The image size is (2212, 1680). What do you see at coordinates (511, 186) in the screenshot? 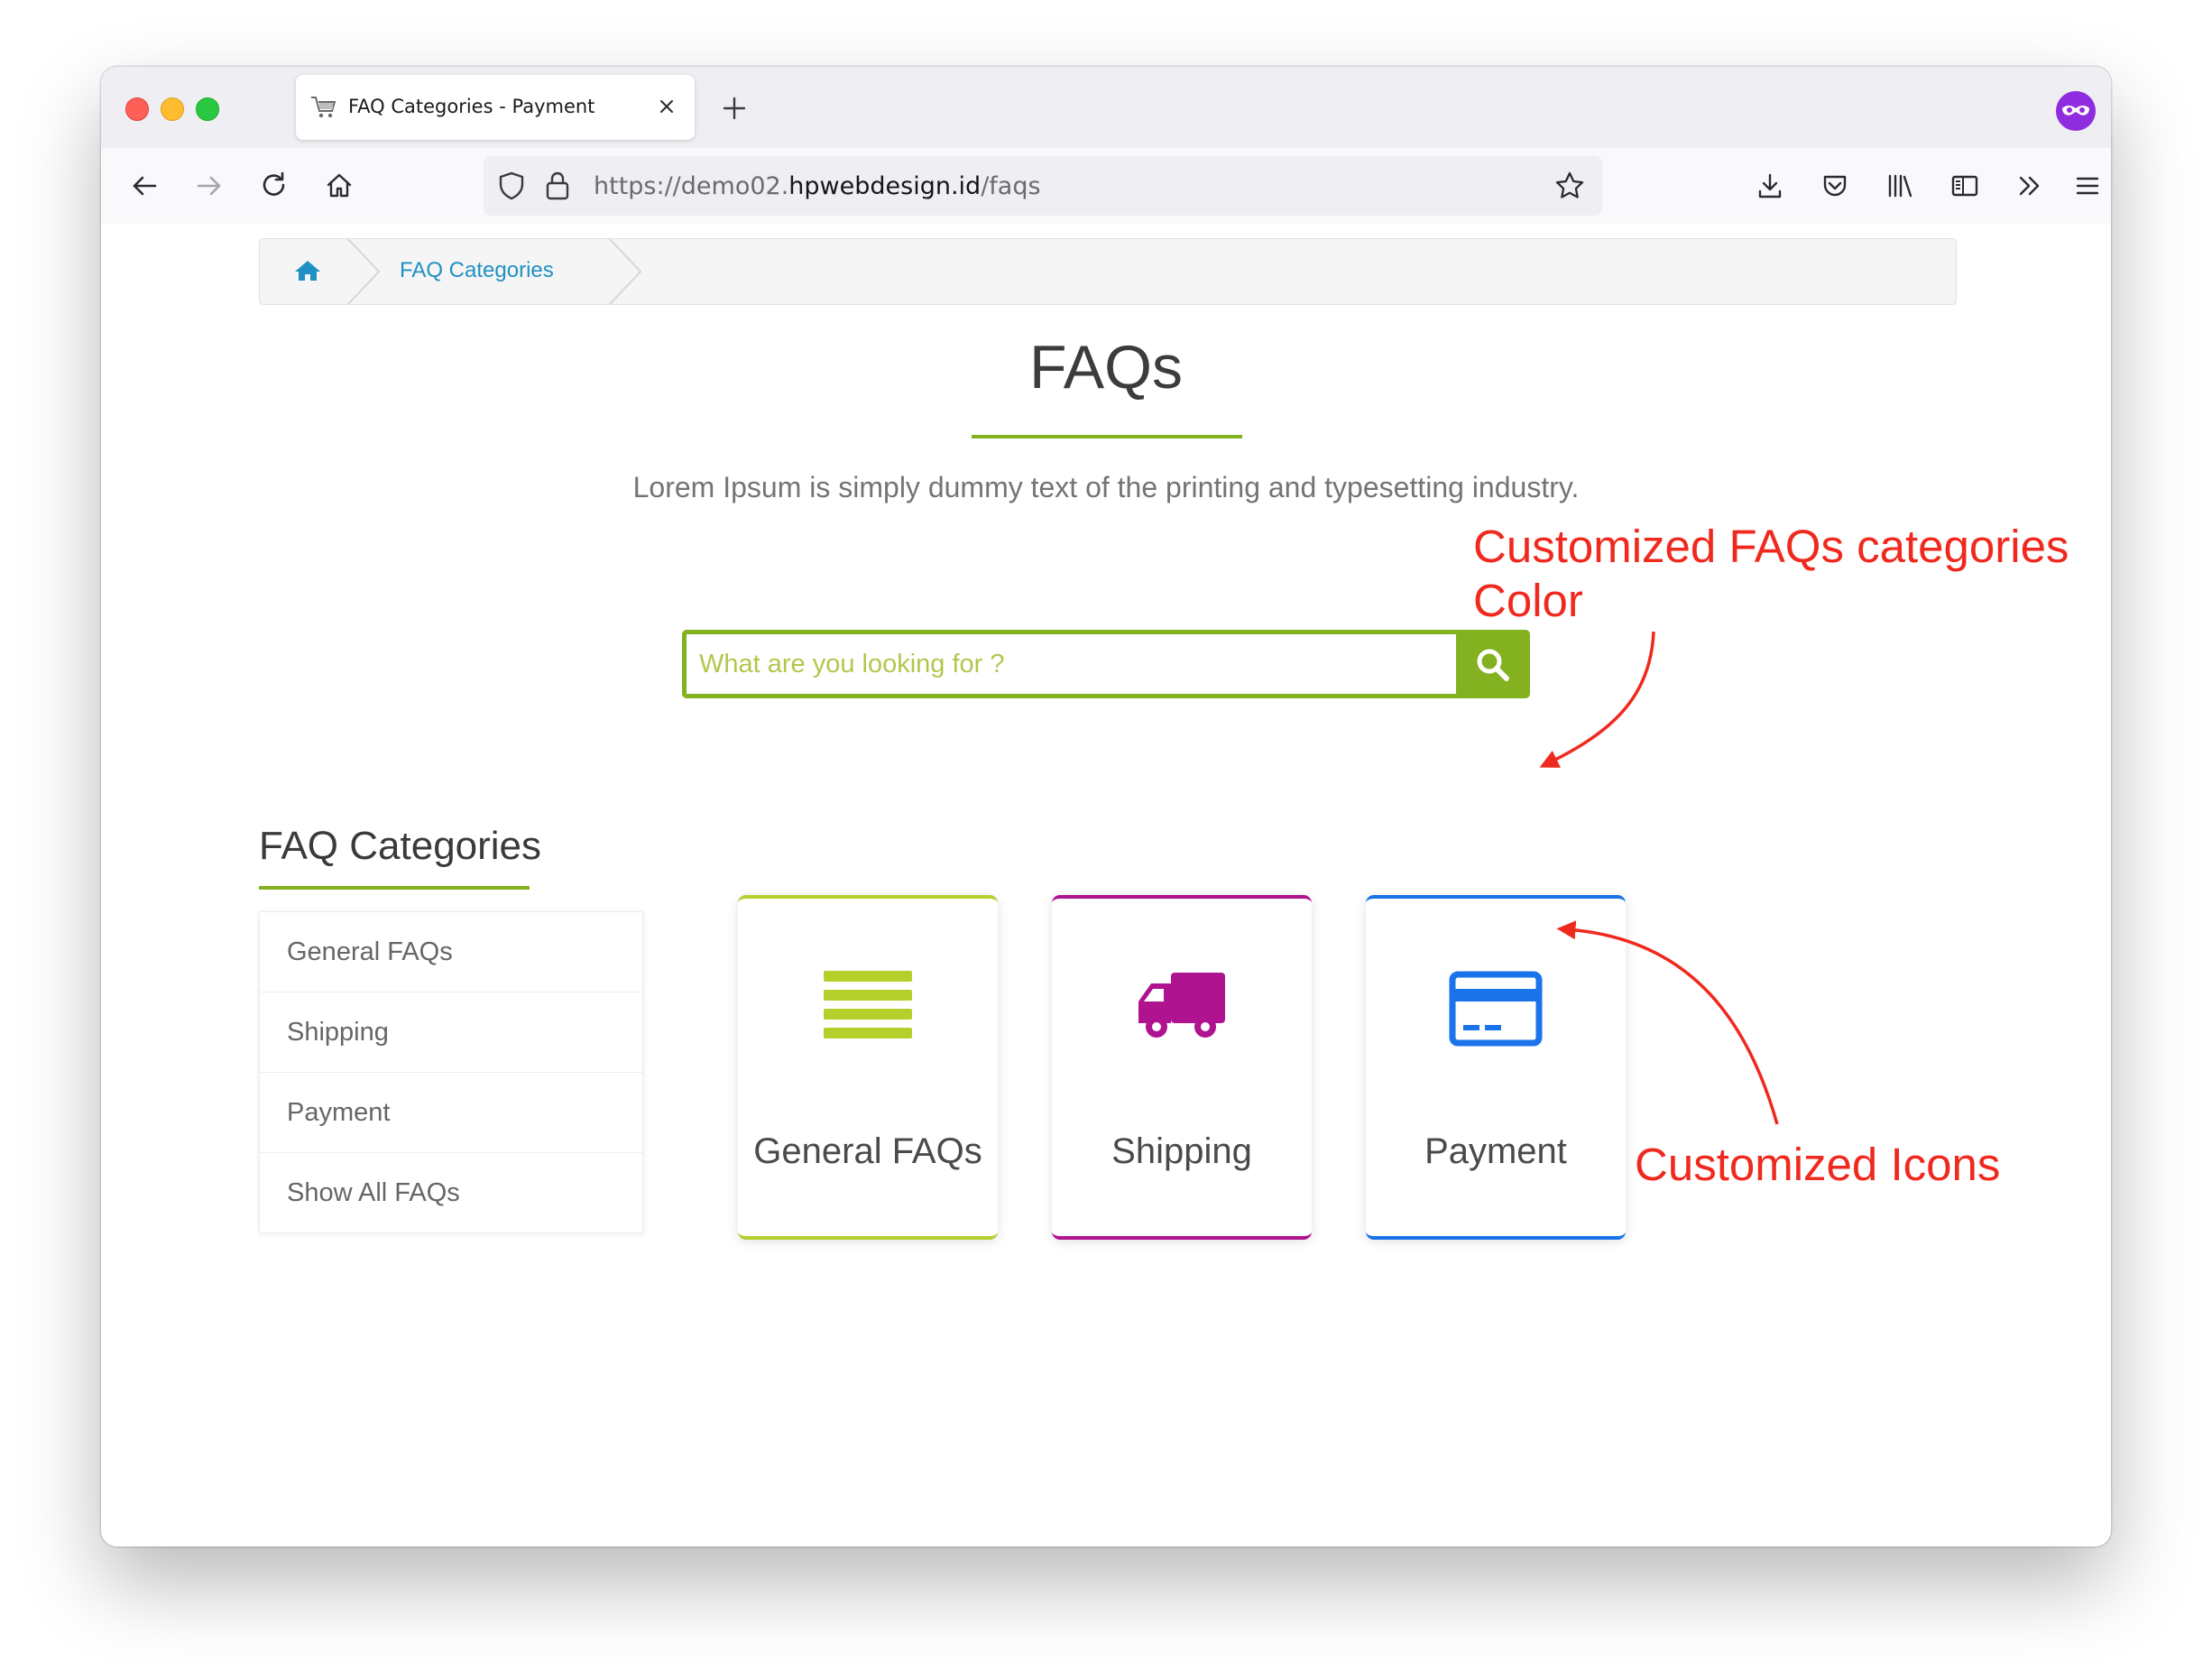
I see `shield-icon` at bounding box center [511, 186].